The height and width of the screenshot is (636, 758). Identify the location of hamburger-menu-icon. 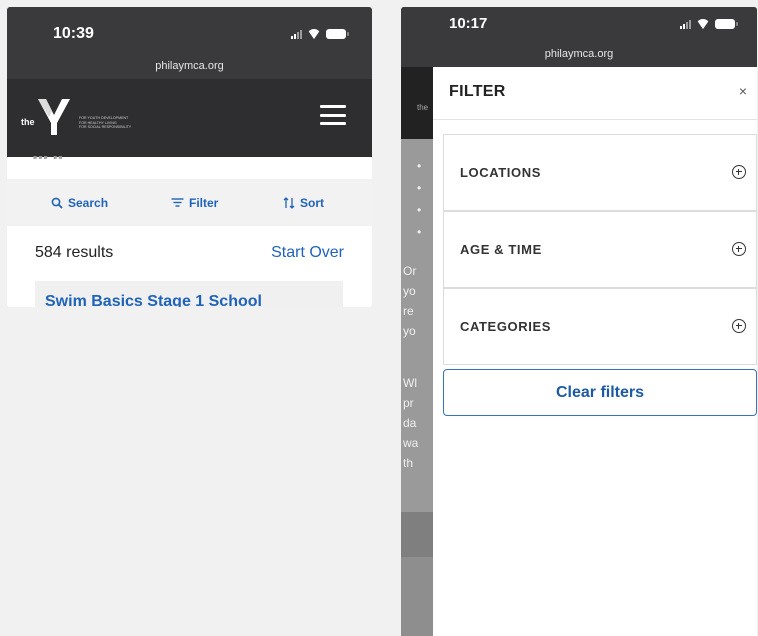
(333, 115).